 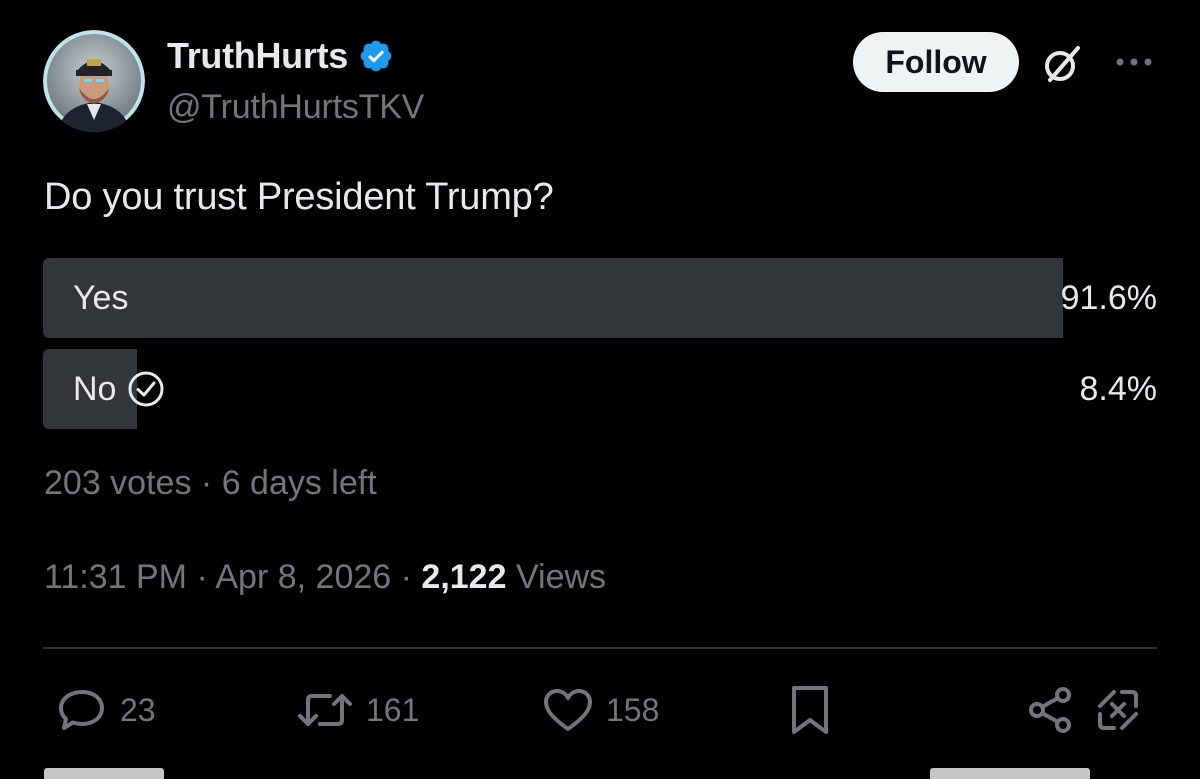 What do you see at coordinates (553, 298) in the screenshot?
I see `poll-bar-yes` at bounding box center [553, 298].